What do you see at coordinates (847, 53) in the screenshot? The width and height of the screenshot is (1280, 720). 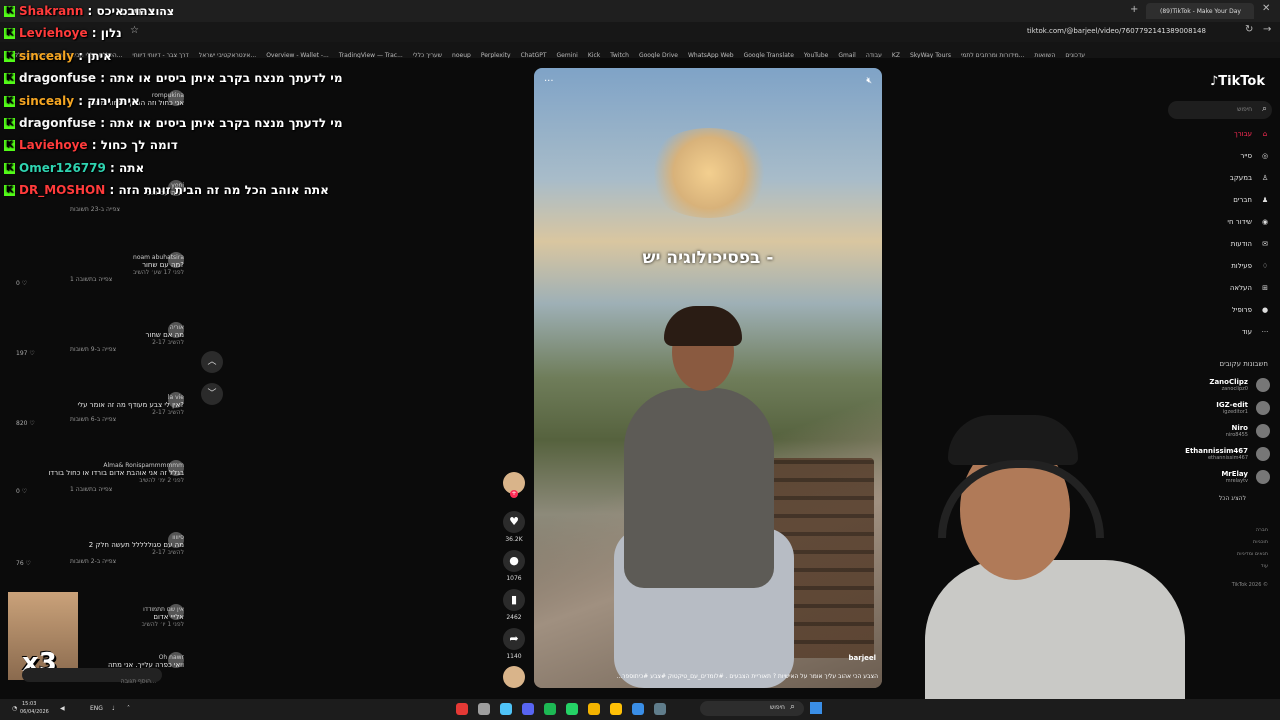 I see `bookmark-item: Gmail` at bounding box center [847, 53].